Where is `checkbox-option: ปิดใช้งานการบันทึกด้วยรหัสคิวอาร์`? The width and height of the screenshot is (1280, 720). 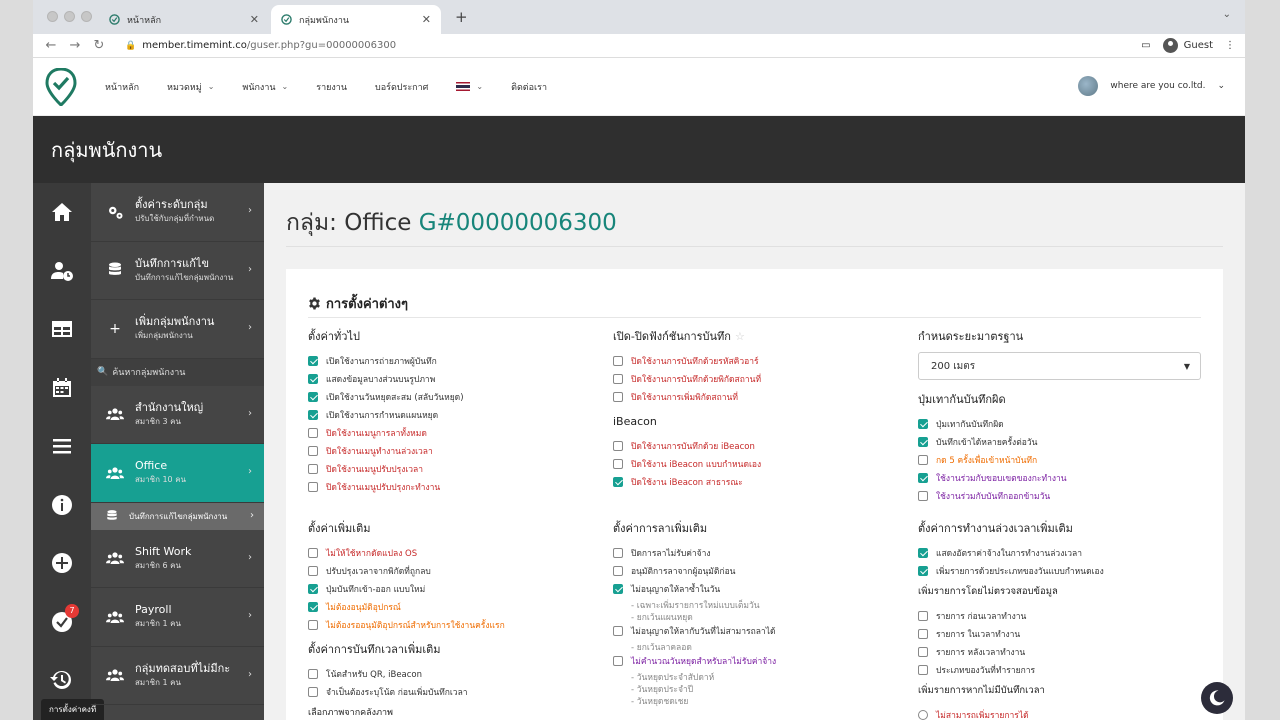 checkbox-option: ปิดใช้งานการบันทึกด้วยรหัสคิวอาร์ is located at coordinates (758, 361).